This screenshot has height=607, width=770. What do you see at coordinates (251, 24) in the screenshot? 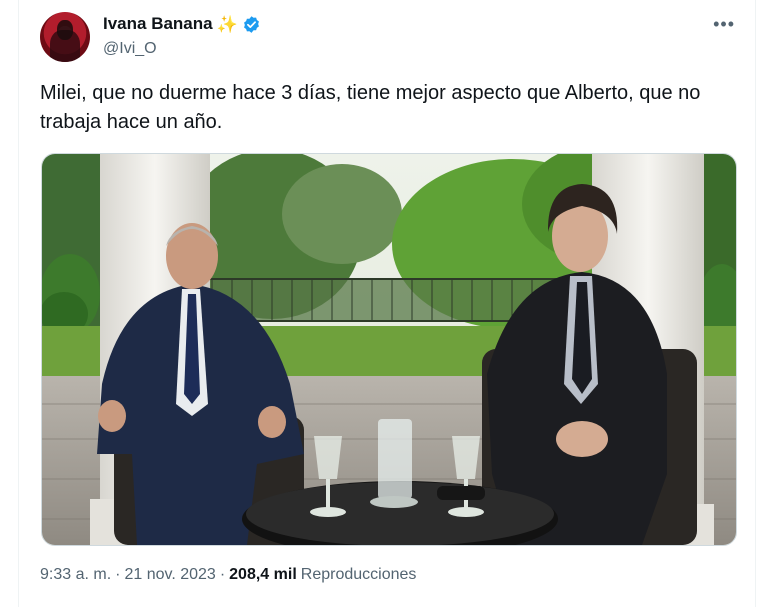
I see `verified-badge-icon` at bounding box center [251, 24].